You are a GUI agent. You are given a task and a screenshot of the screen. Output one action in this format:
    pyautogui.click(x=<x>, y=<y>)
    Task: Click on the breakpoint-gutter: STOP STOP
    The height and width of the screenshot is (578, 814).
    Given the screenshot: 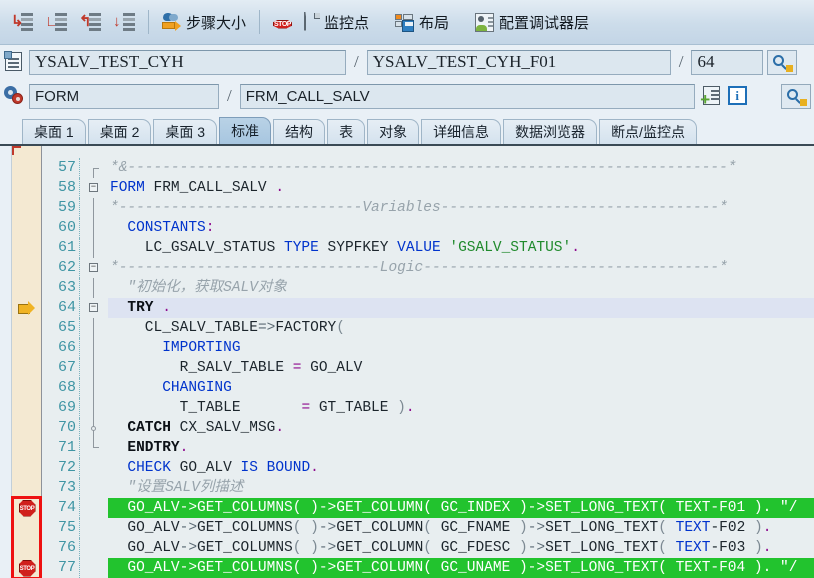 What is the action you would take?
    pyautogui.click(x=26, y=362)
    